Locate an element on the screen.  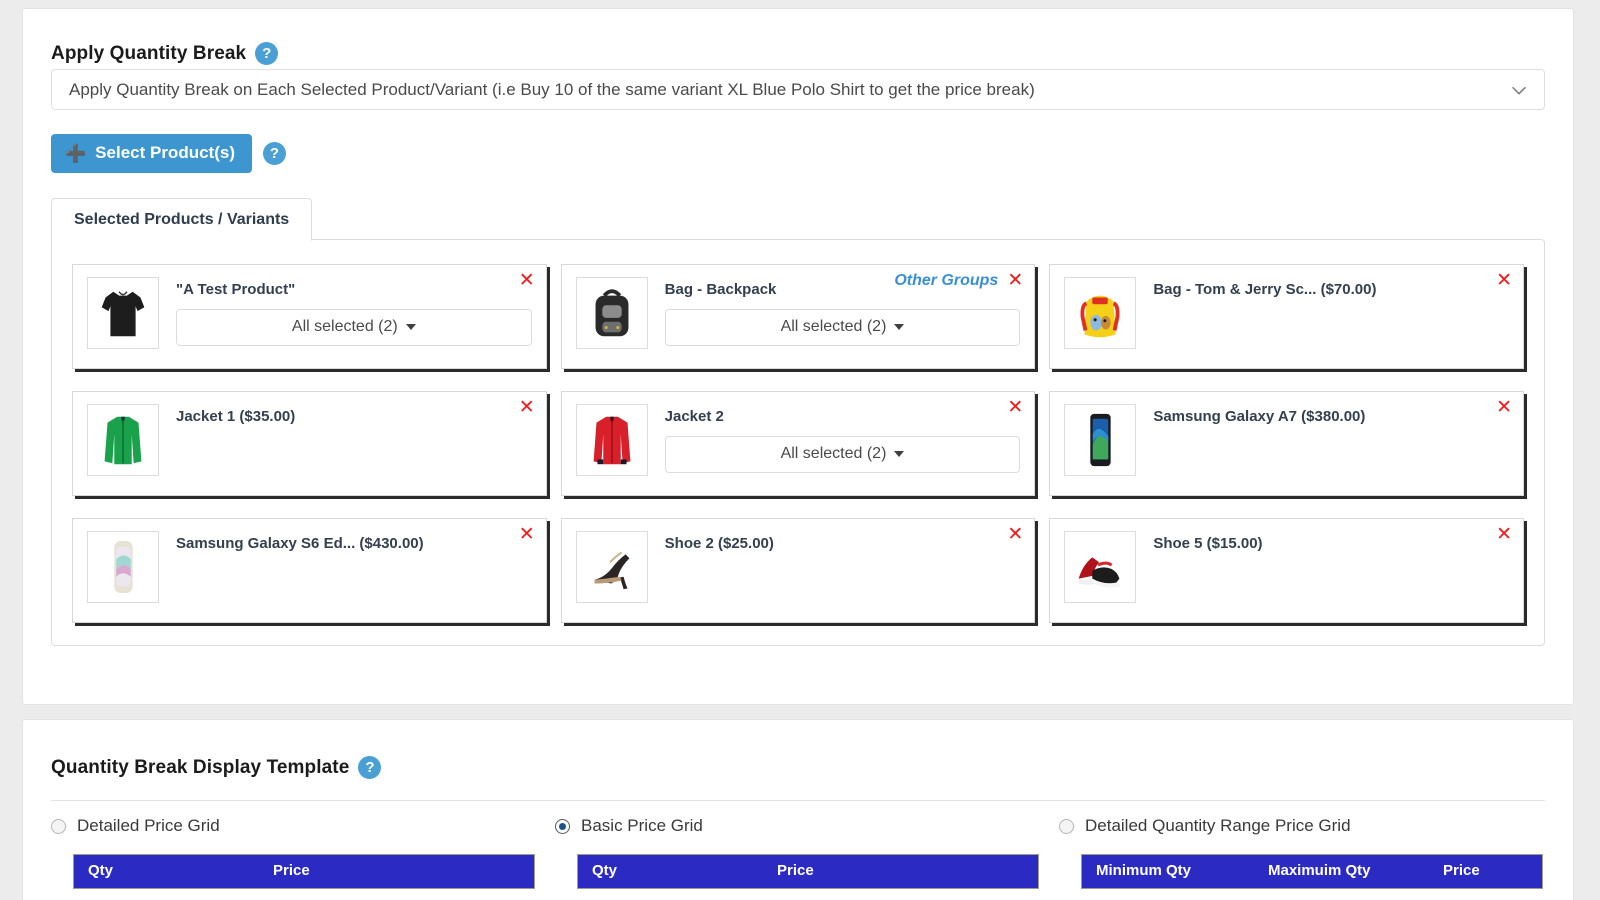
template-option-column: Detailed Price Grid Qty Price is located at coordinates (294, 852).